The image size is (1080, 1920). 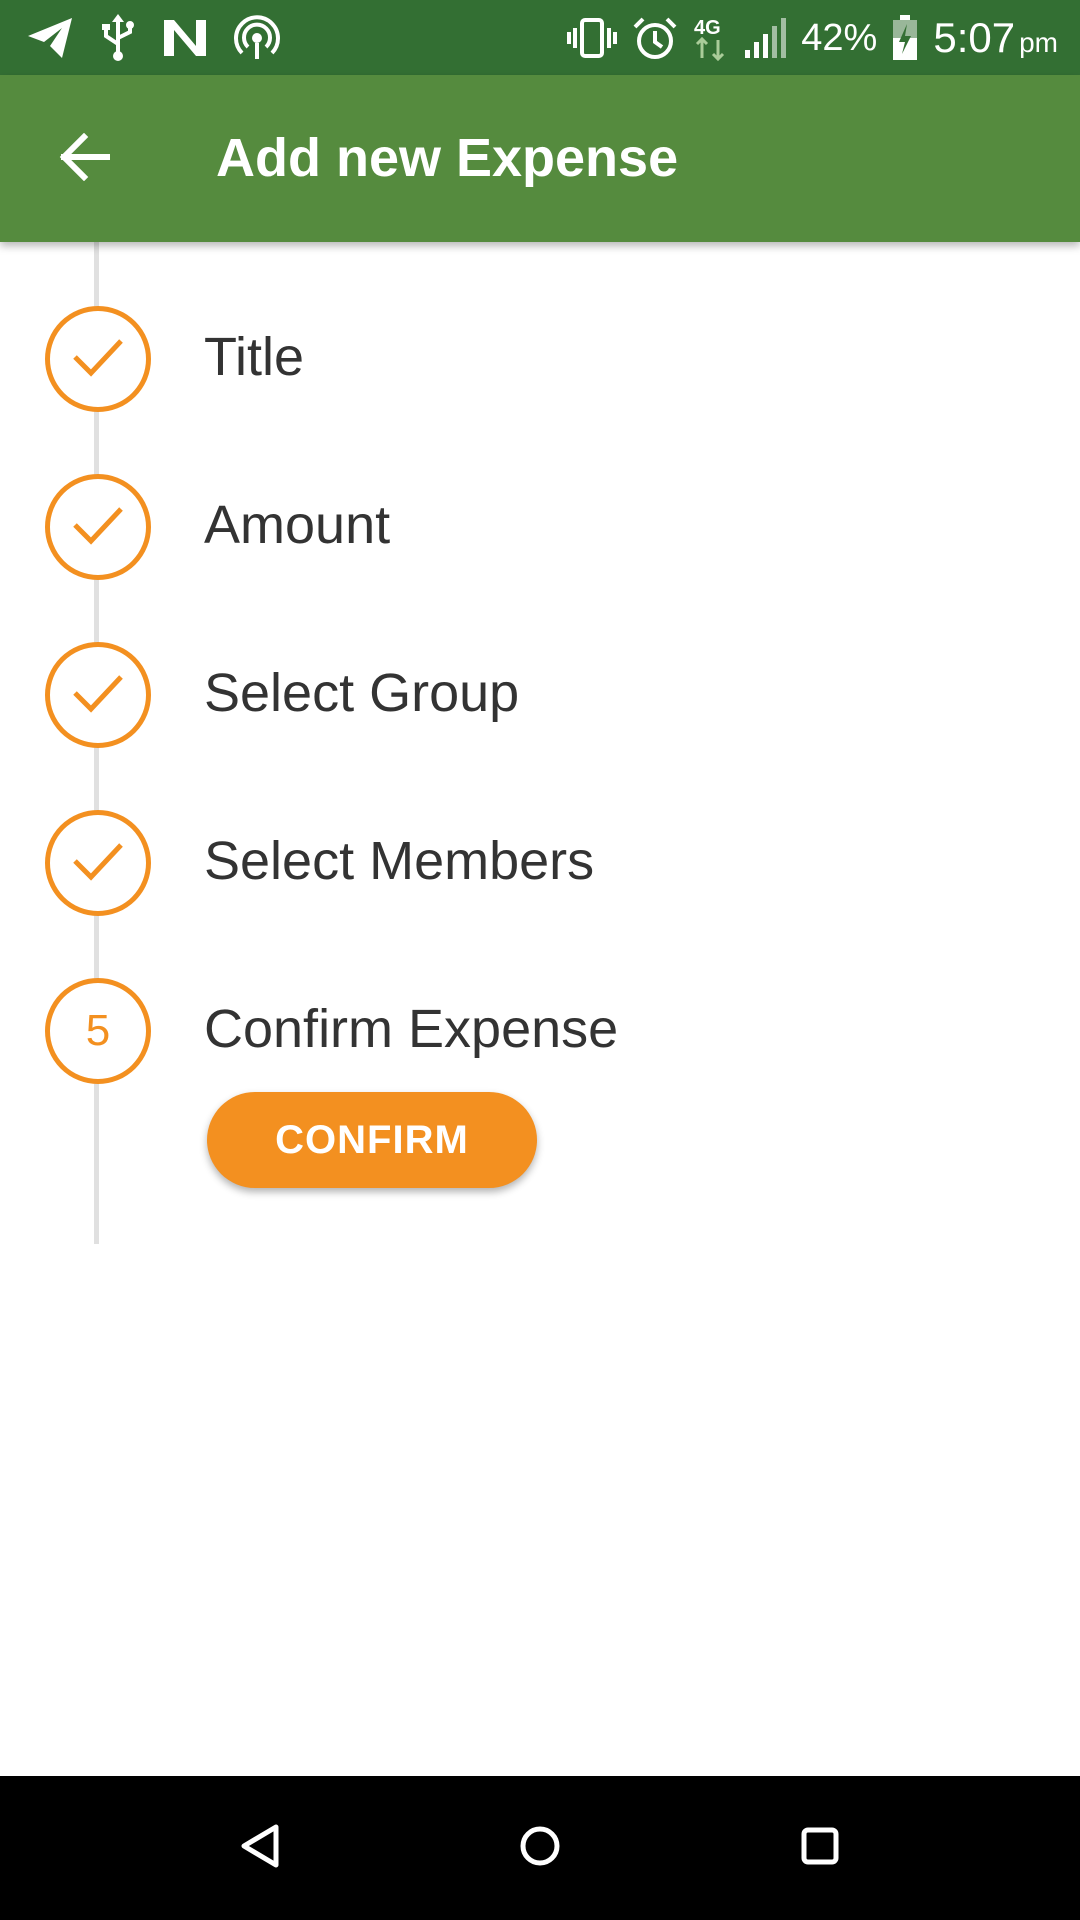 What do you see at coordinates (540, 525) in the screenshot?
I see `step-amount: Amount` at bounding box center [540, 525].